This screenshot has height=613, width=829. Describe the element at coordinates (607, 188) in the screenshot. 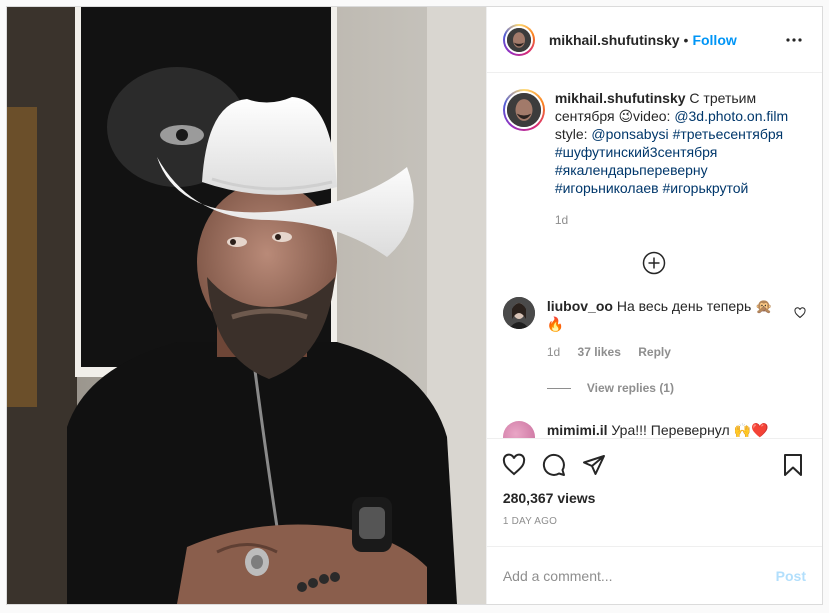

I see `hashtag-link: #игорьниколаев` at that location.